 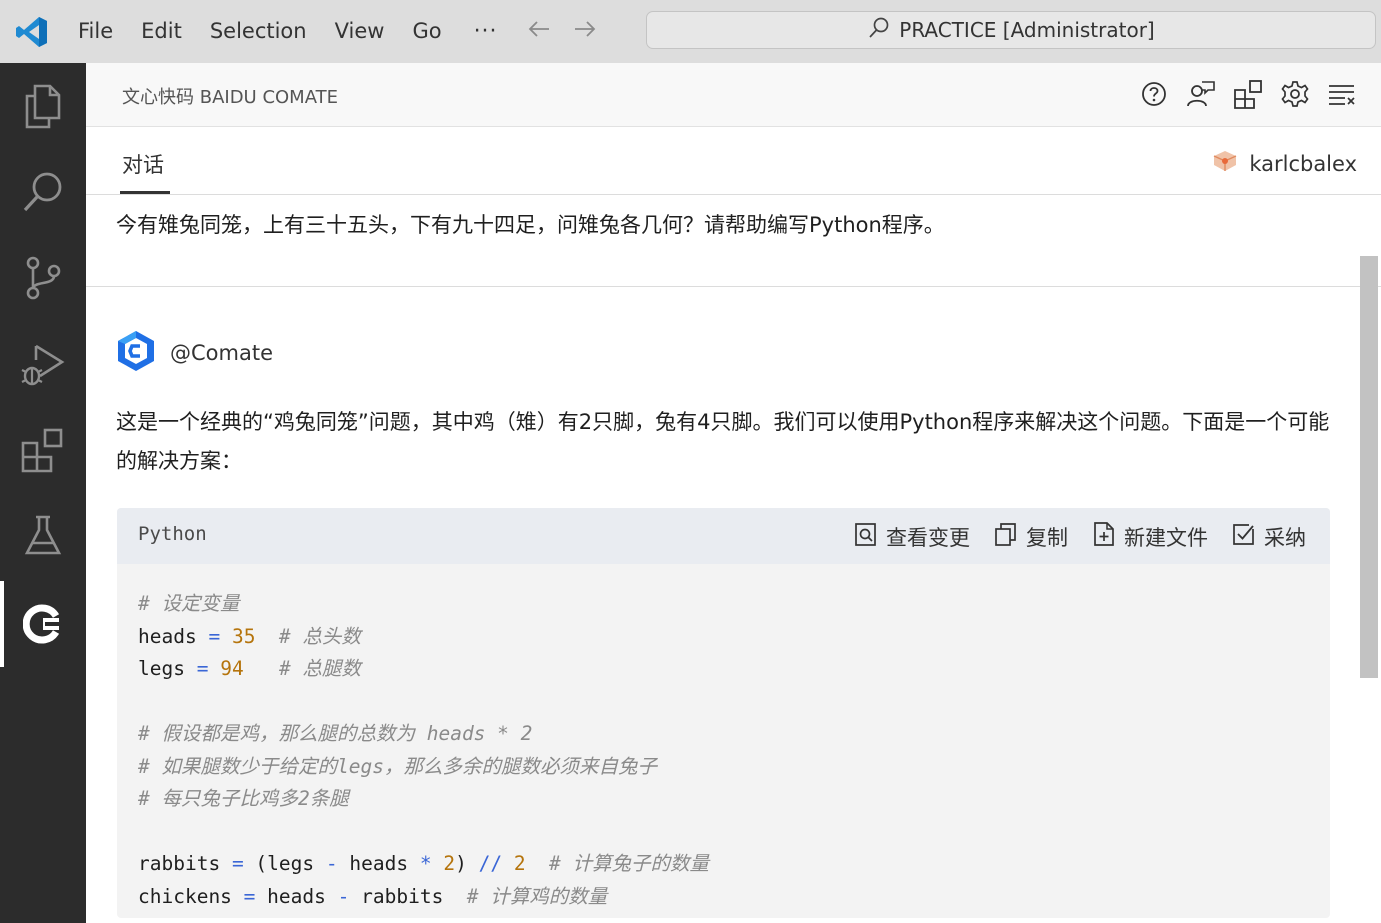 What do you see at coordinates (928, 537) in the screenshot?
I see `view-diff-label: 查看变更` at bounding box center [928, 537].